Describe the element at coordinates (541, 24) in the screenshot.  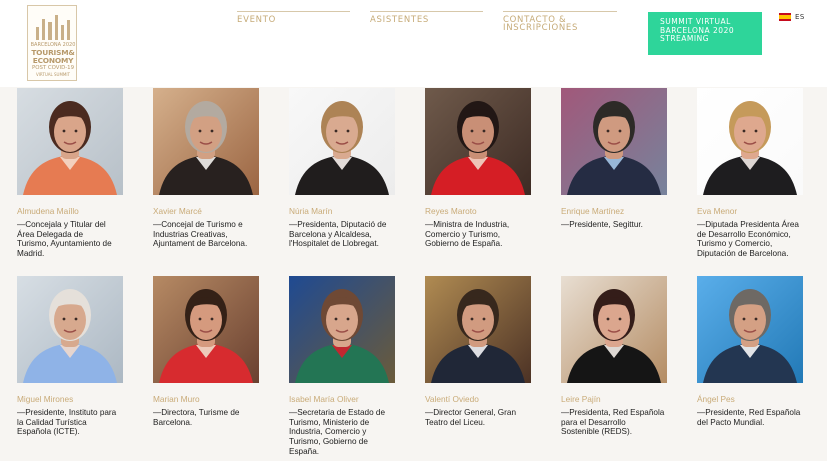
I see `nav-contacto-label: CONTACTO & INSCRIPCIONES` at that location.